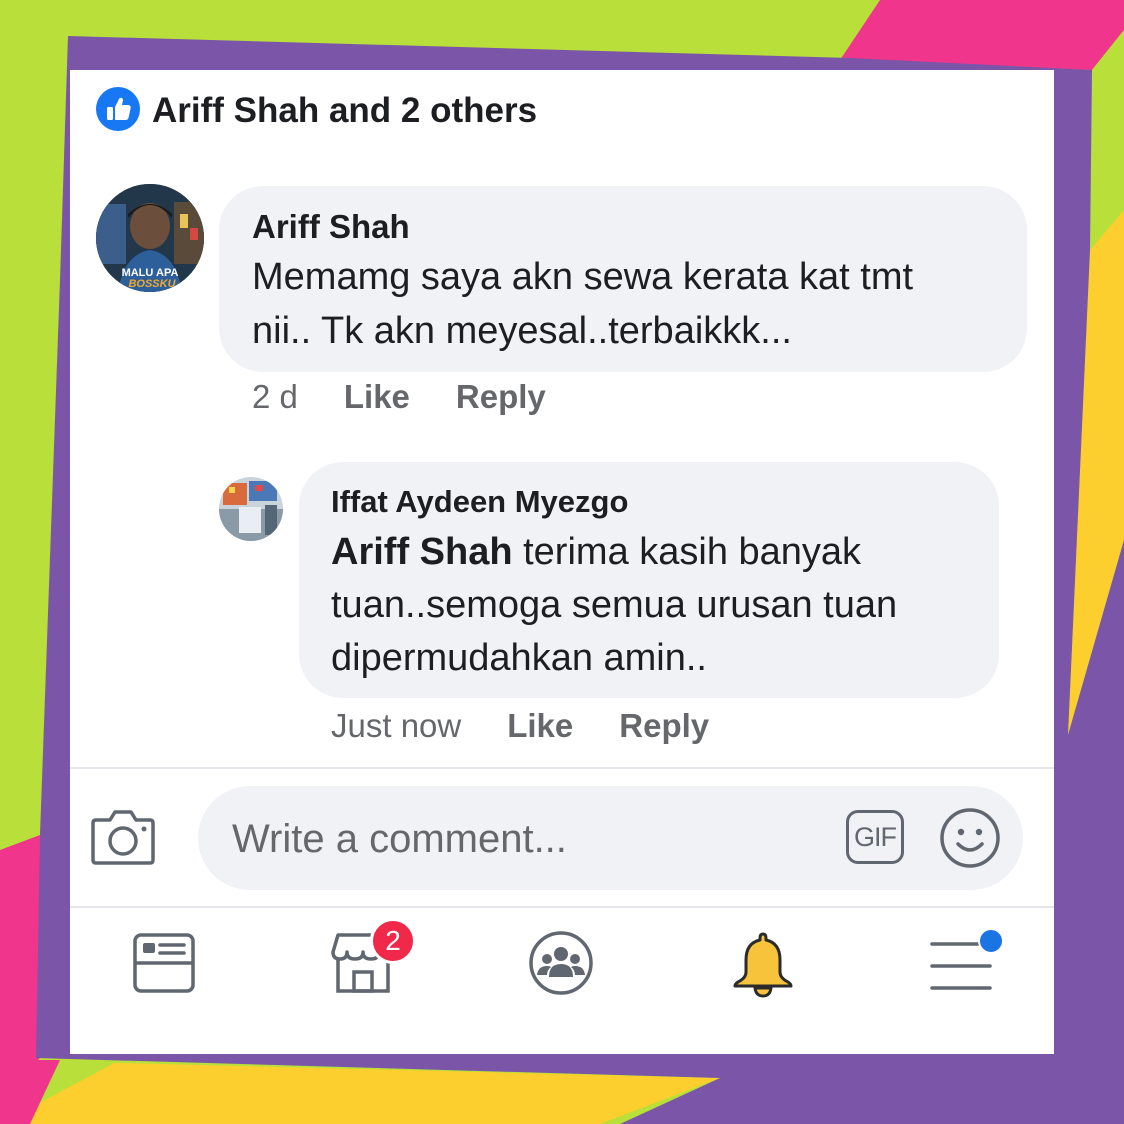 Image resolution: width=1124 pixels, height=1124 pixels. I want to click on avatar-caption-bottom: BOSSKU, so click(152, 284).